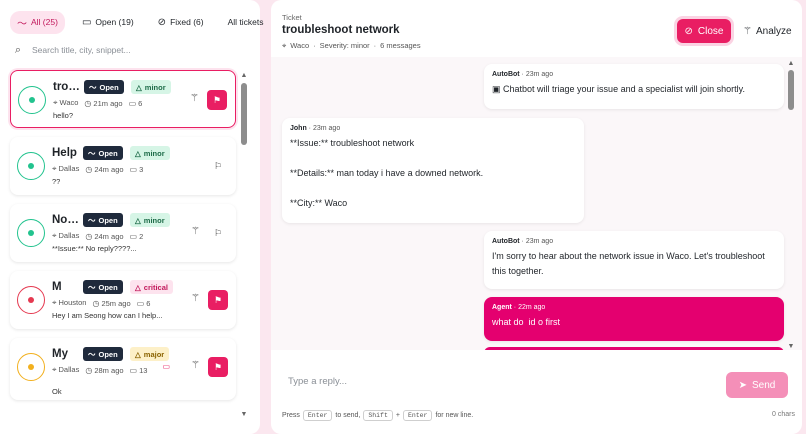 This screenshot has width=806, height=434. I want to click on ticket-age: 28m ago, so click(109, 370).